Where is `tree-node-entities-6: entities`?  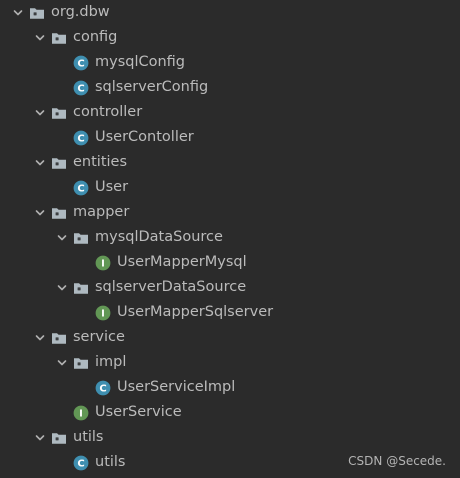 tree-node-entities-6: entities is located at coordinates (230, 162).